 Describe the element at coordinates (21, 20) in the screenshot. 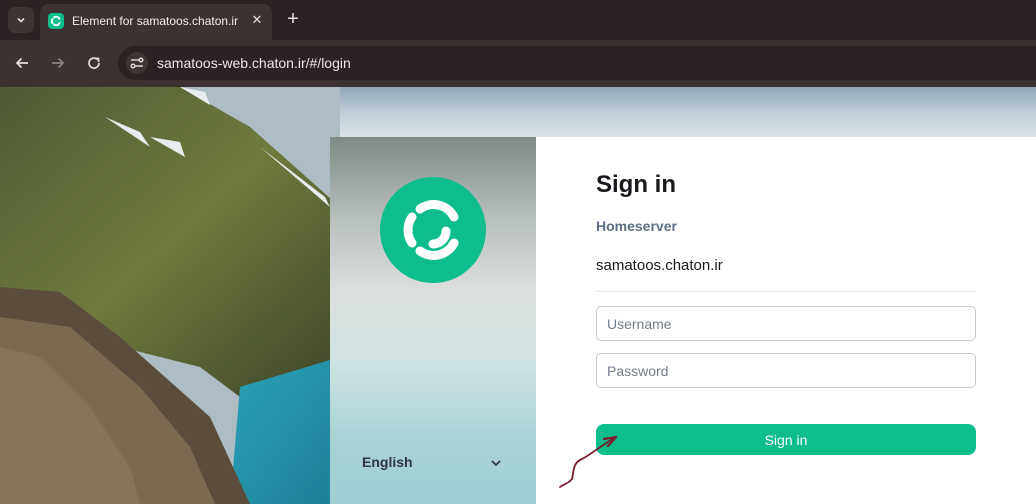

I see `tab-search-chevron-icon` at that location.